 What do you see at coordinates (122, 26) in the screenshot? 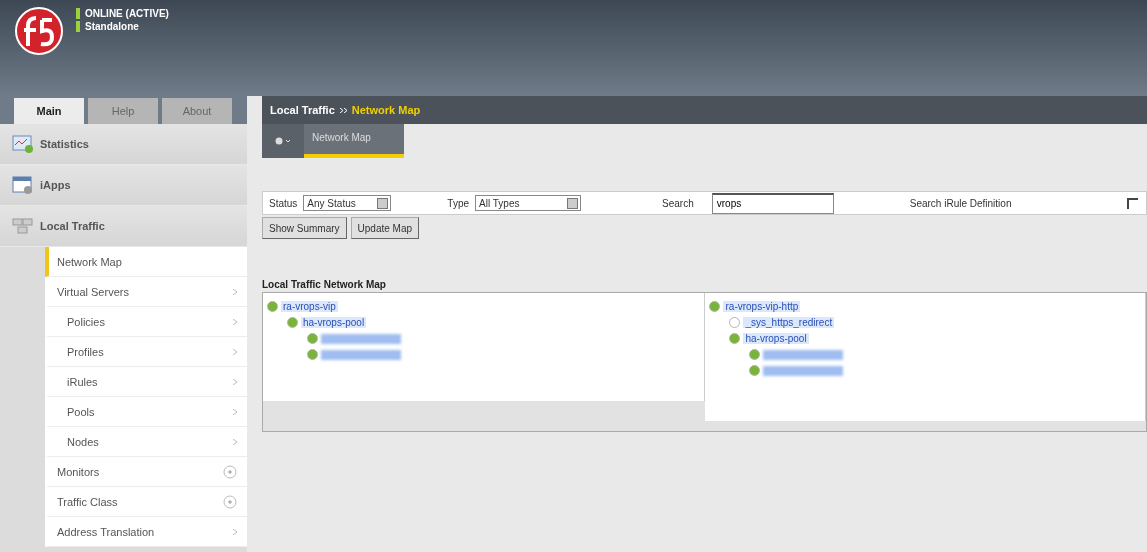
I see `status-text: Standalone` at bounding box center [122, 26].